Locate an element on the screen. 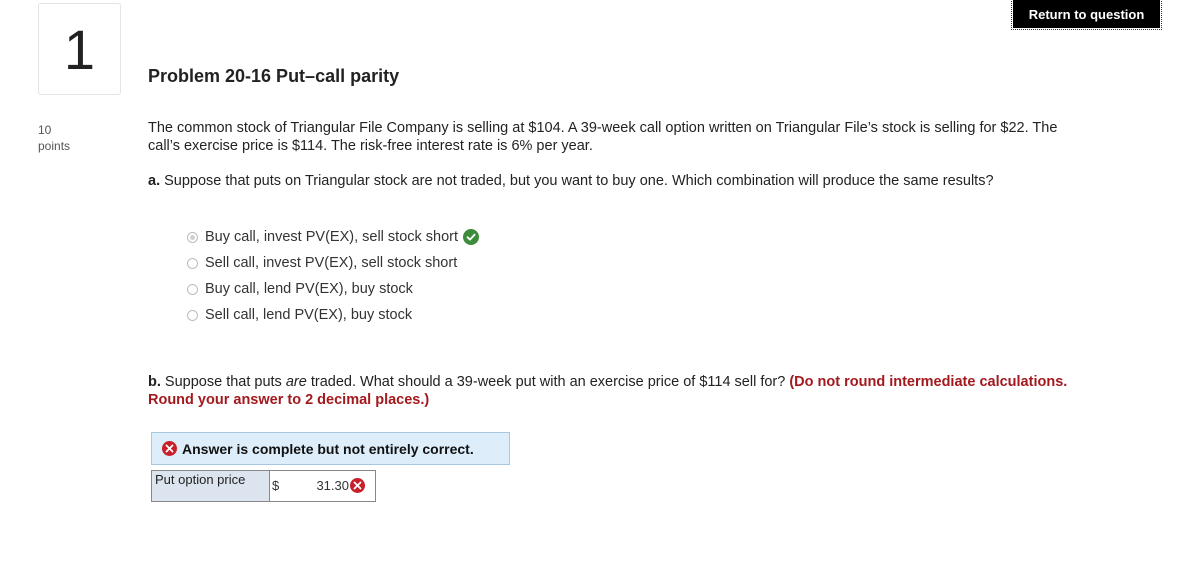  option-3: Buy call, lend PV(EX), buy stock is located at coordinates (333, 289).